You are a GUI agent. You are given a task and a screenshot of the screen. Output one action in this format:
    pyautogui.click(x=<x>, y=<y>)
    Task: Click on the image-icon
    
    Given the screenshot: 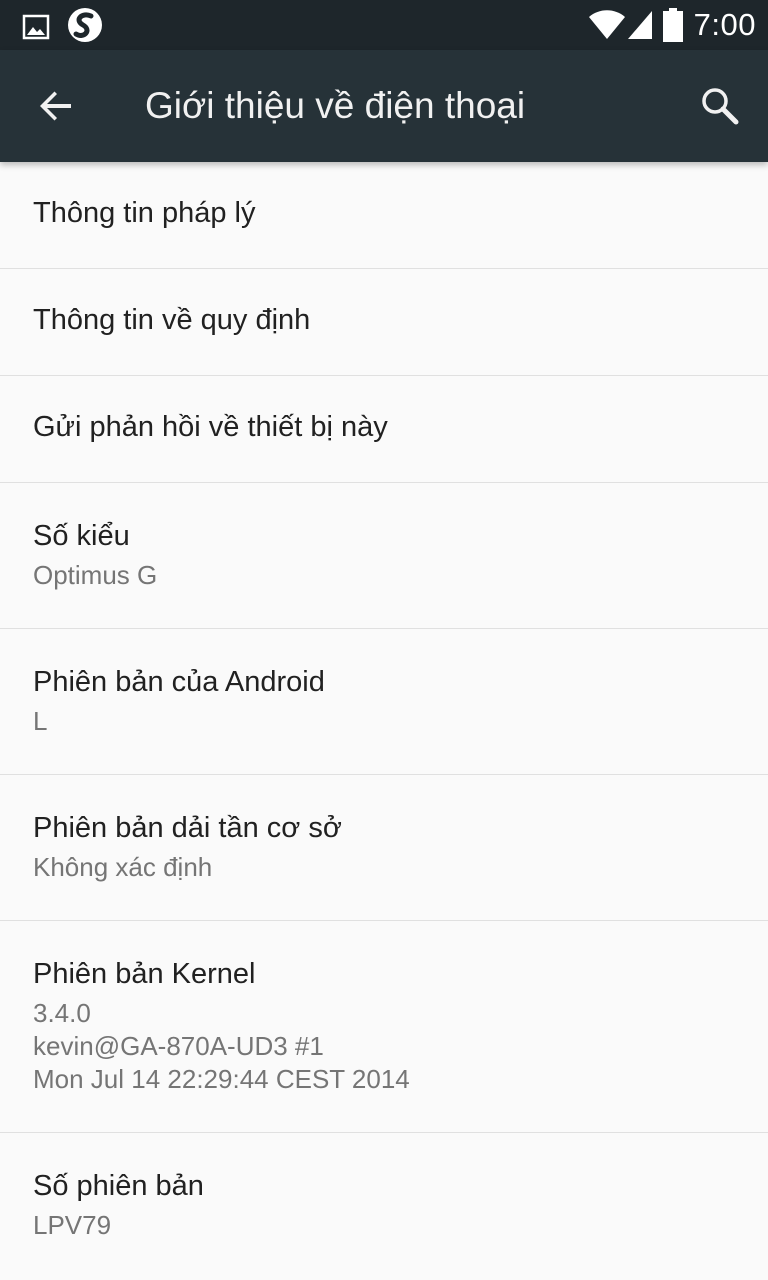 What is the action you would take?
    pyautogui.click(x=36, y=27)
    